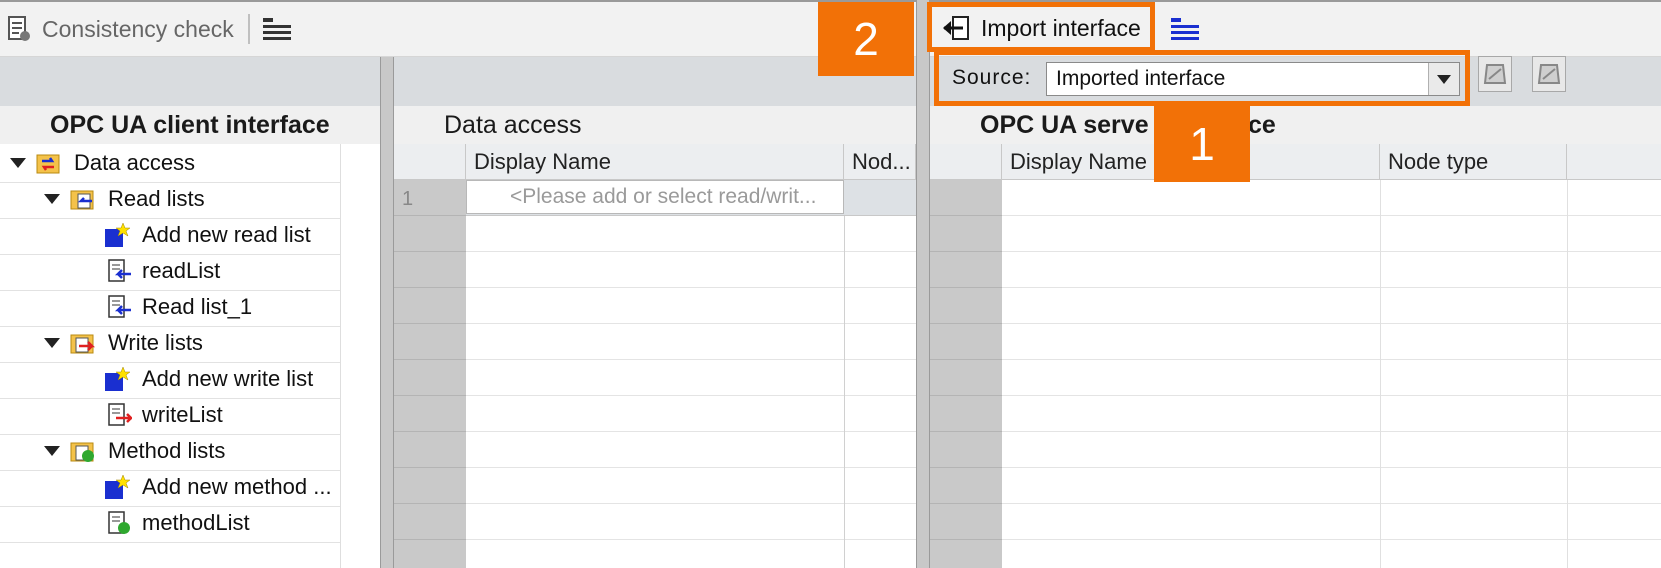  Describe the element at coordinates (430, 374) in the screenshot. I see `row-header-column` at that location.